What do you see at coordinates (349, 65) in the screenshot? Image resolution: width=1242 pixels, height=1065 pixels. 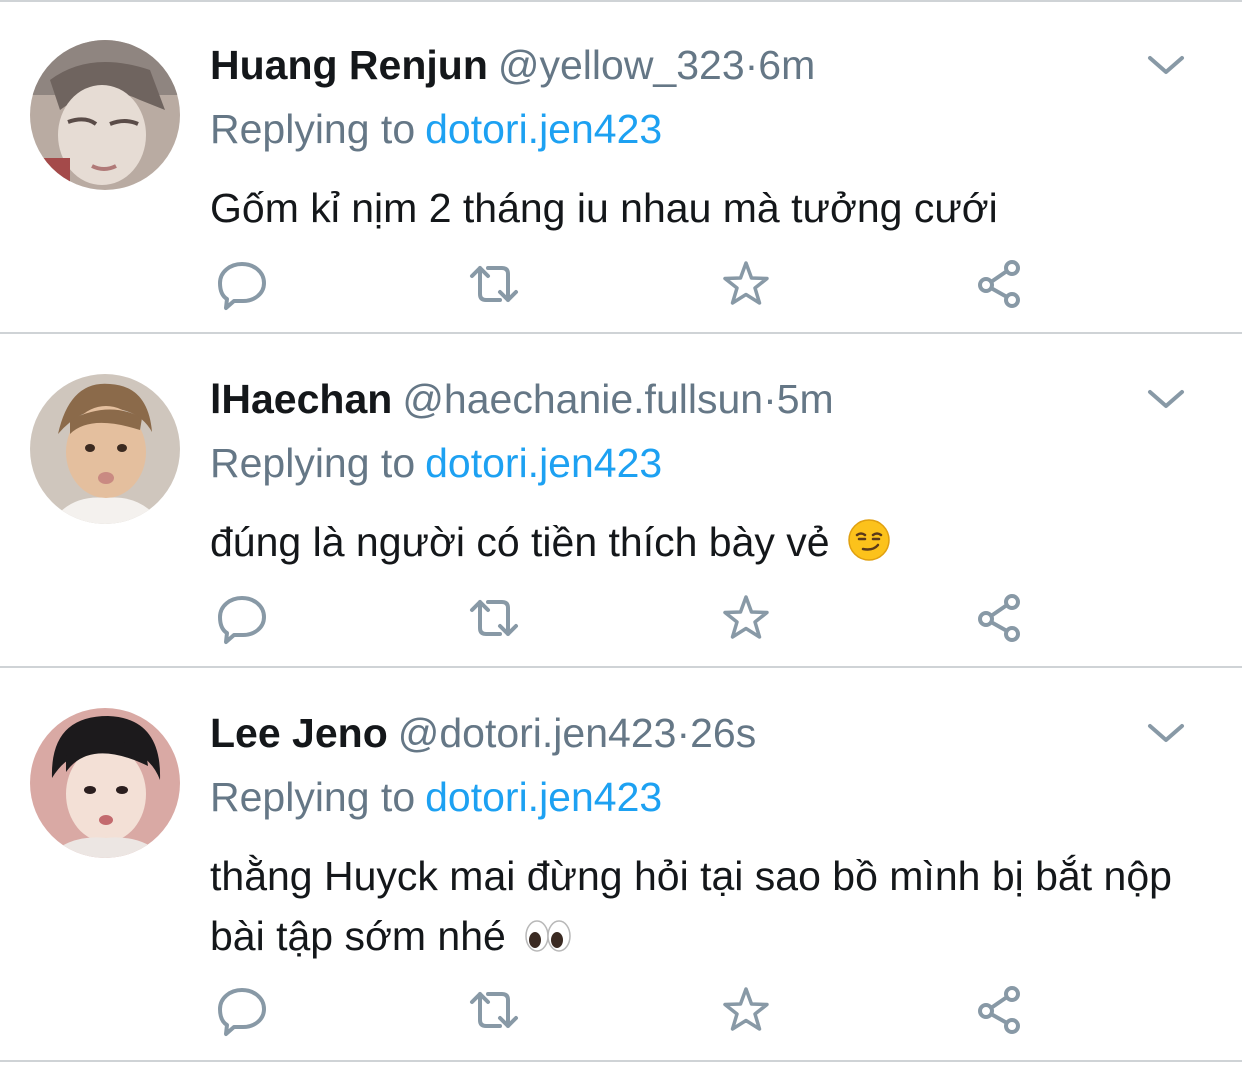 I see `display-name: Huang Renjun` at bounding box center [349, 65].